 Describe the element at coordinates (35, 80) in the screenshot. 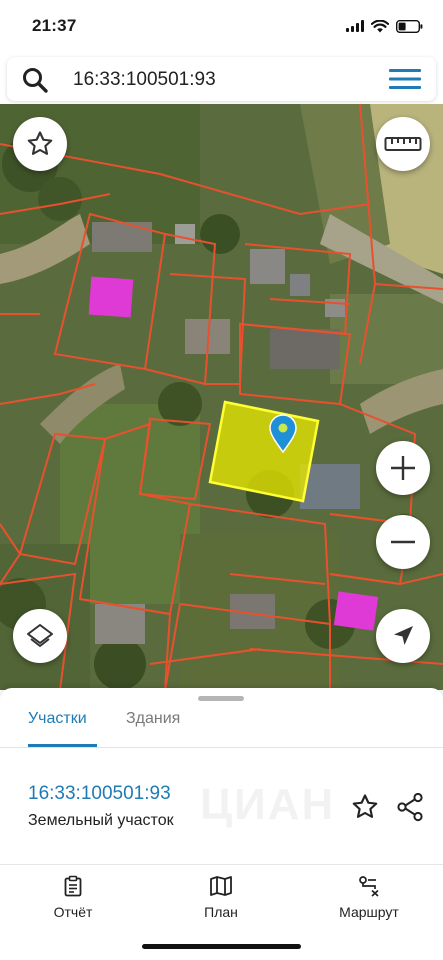

I see `search-icon` at that location.